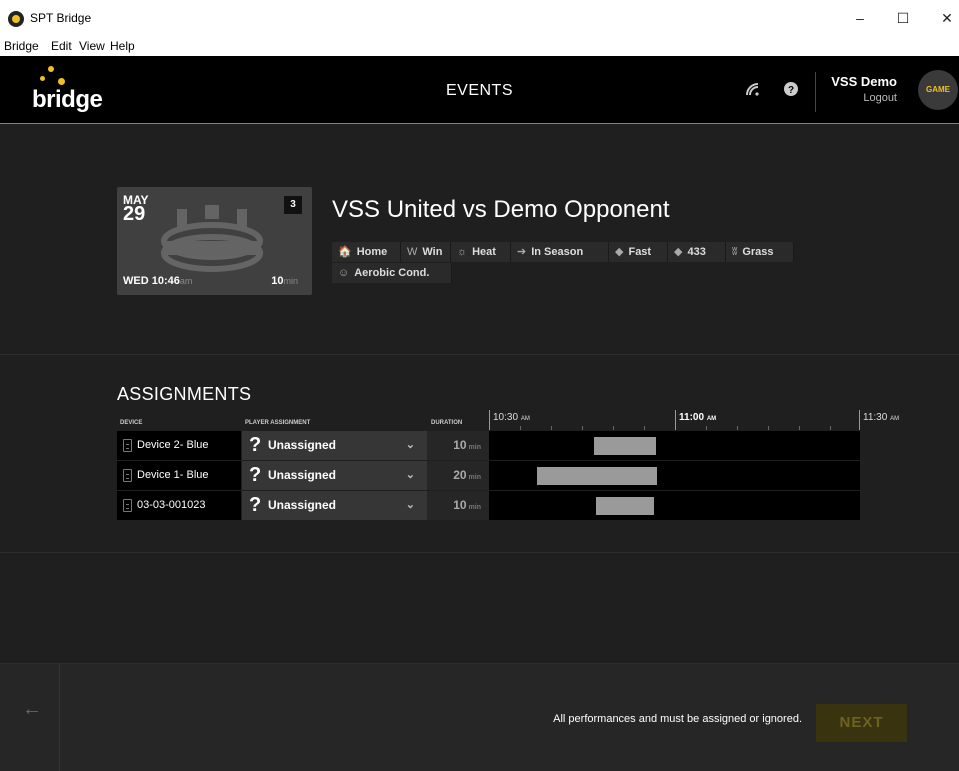  Describe the element at coordinates (501, 209) in the screenshot. I see `event-title: VSS United vs Demo Opponent` at that location.